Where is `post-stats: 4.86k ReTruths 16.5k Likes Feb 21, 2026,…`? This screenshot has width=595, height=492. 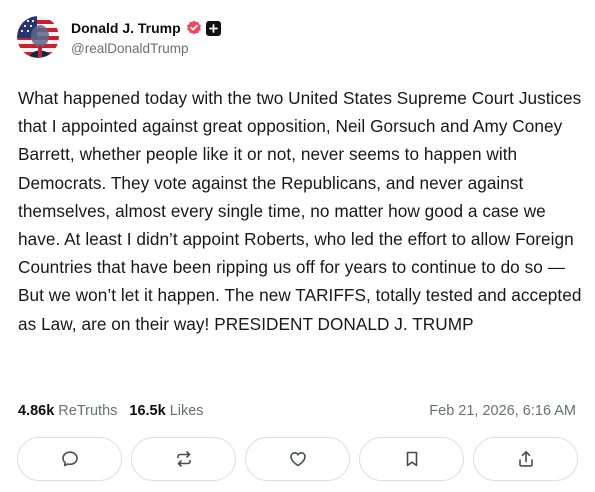
post-stats: 4.86k ReTruths 16.5k Likes Feb 21, 2026,… is located at coordinates (298, 411).